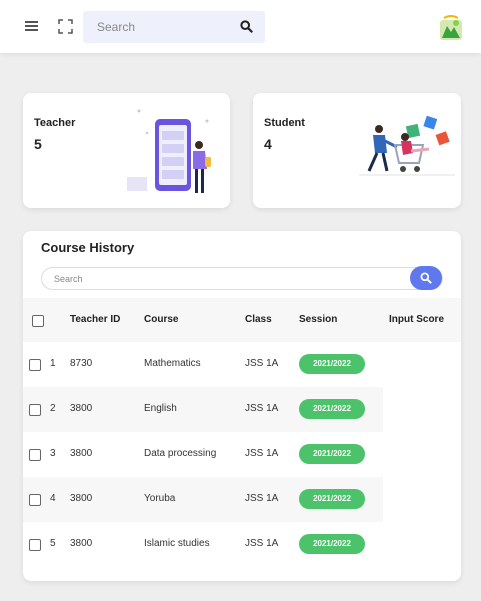 The height and width of the screenshot is (601, 481). Describe the element at coordinates (177, 543) in the screenshot. I see `course-cell: Islamic studies` at that location.